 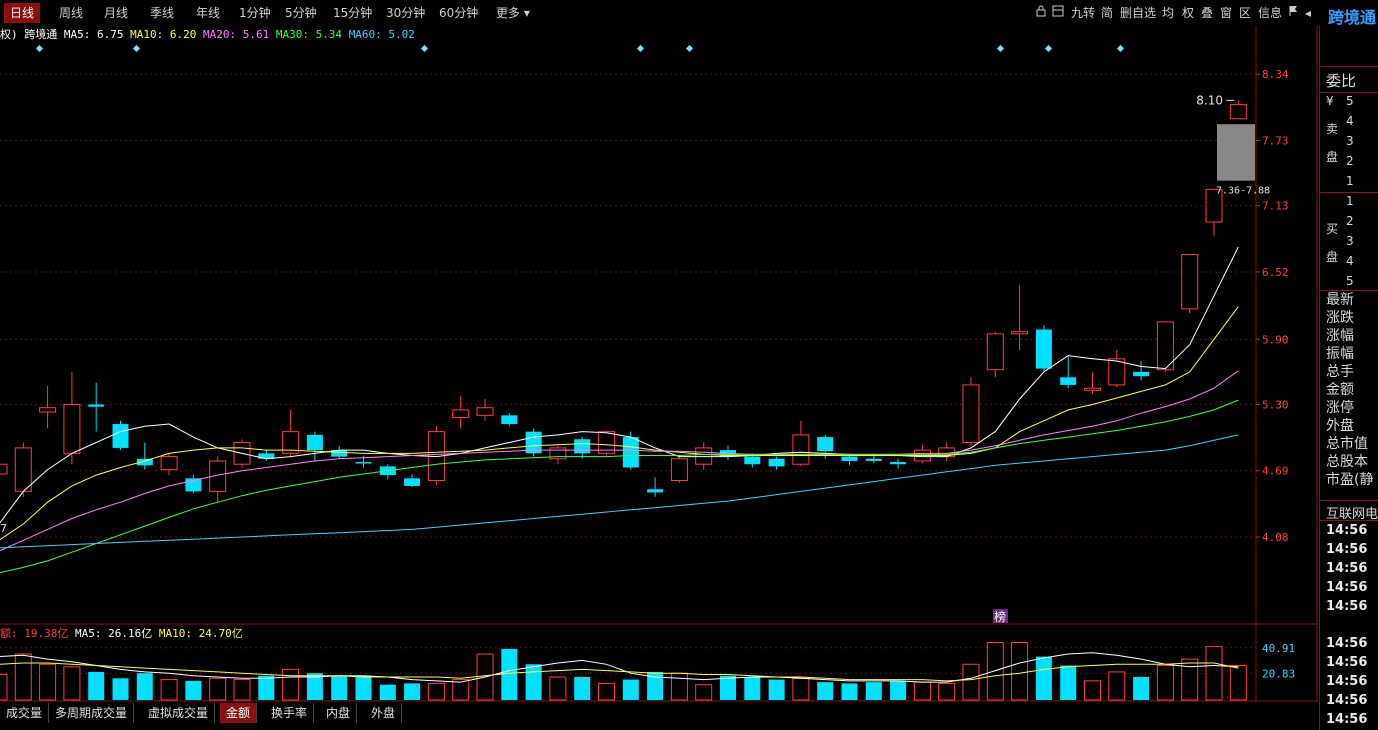 What do you see at coordinates (659, 713) in the screenshot?
I see `indicator-tabs: 成交量 多周期成交量 虚拟成交量 金额 换手率 内盘 外盘` at bounding box center [659, 713].